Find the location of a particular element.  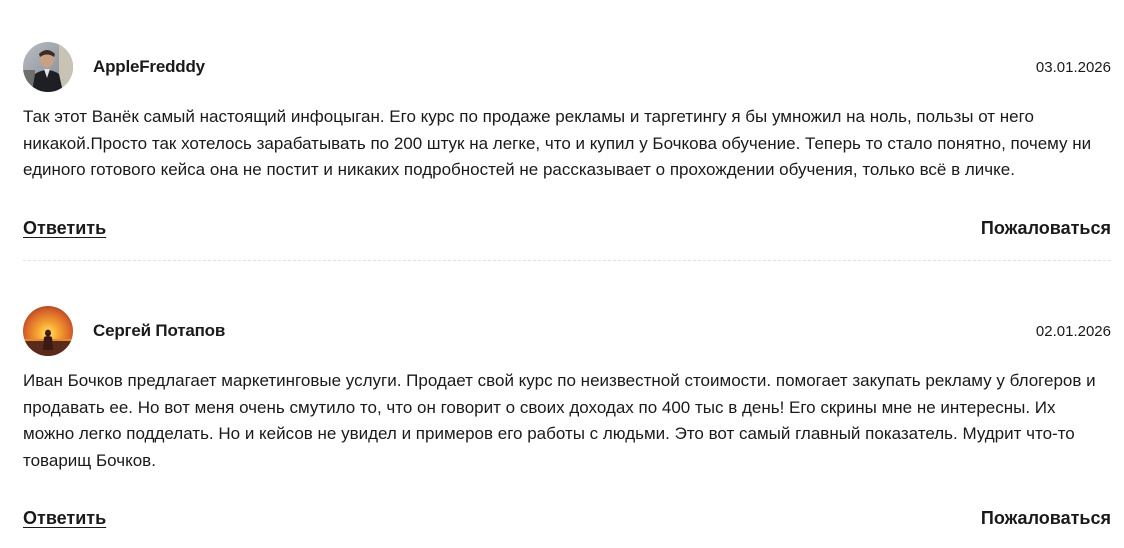

comment-date: 03.01.2026 is located at coordinates (1073, 67).